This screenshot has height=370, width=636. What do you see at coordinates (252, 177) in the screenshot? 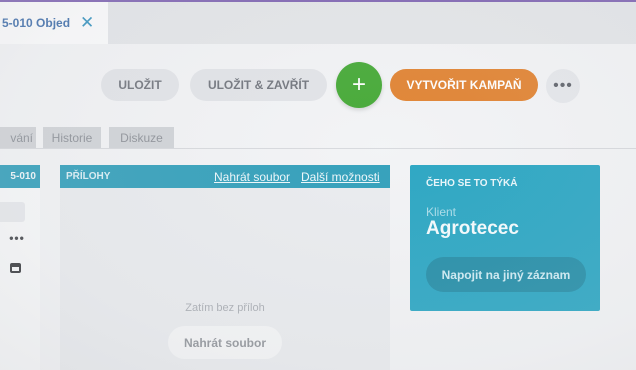
I see `upload-file-link: Nahrát soubor` at bounding box center [252, 177].